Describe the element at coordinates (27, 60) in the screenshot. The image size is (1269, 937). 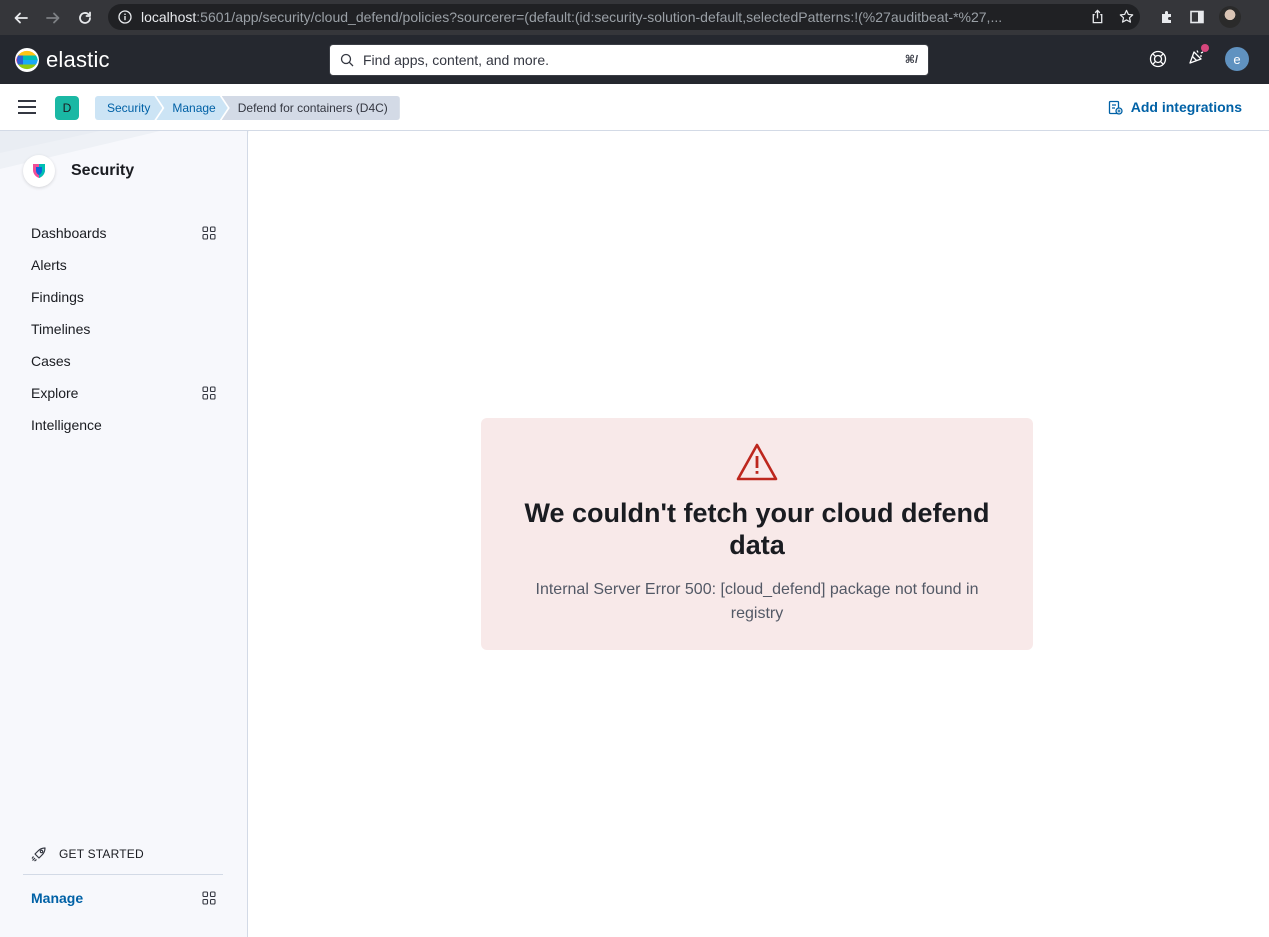
I see `elastic-logo-icon` at that location.